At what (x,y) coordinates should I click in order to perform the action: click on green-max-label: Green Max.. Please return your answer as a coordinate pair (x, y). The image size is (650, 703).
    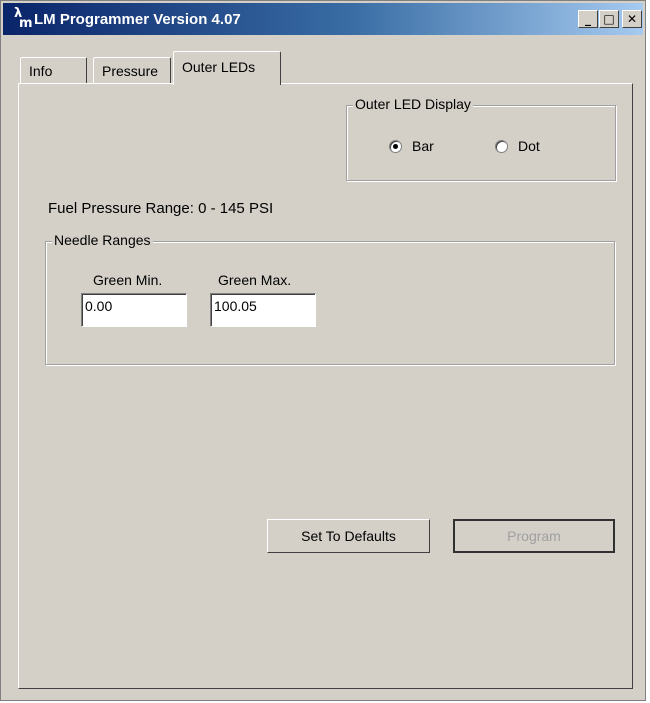
    Looking at the image, I should click on (255, 280).